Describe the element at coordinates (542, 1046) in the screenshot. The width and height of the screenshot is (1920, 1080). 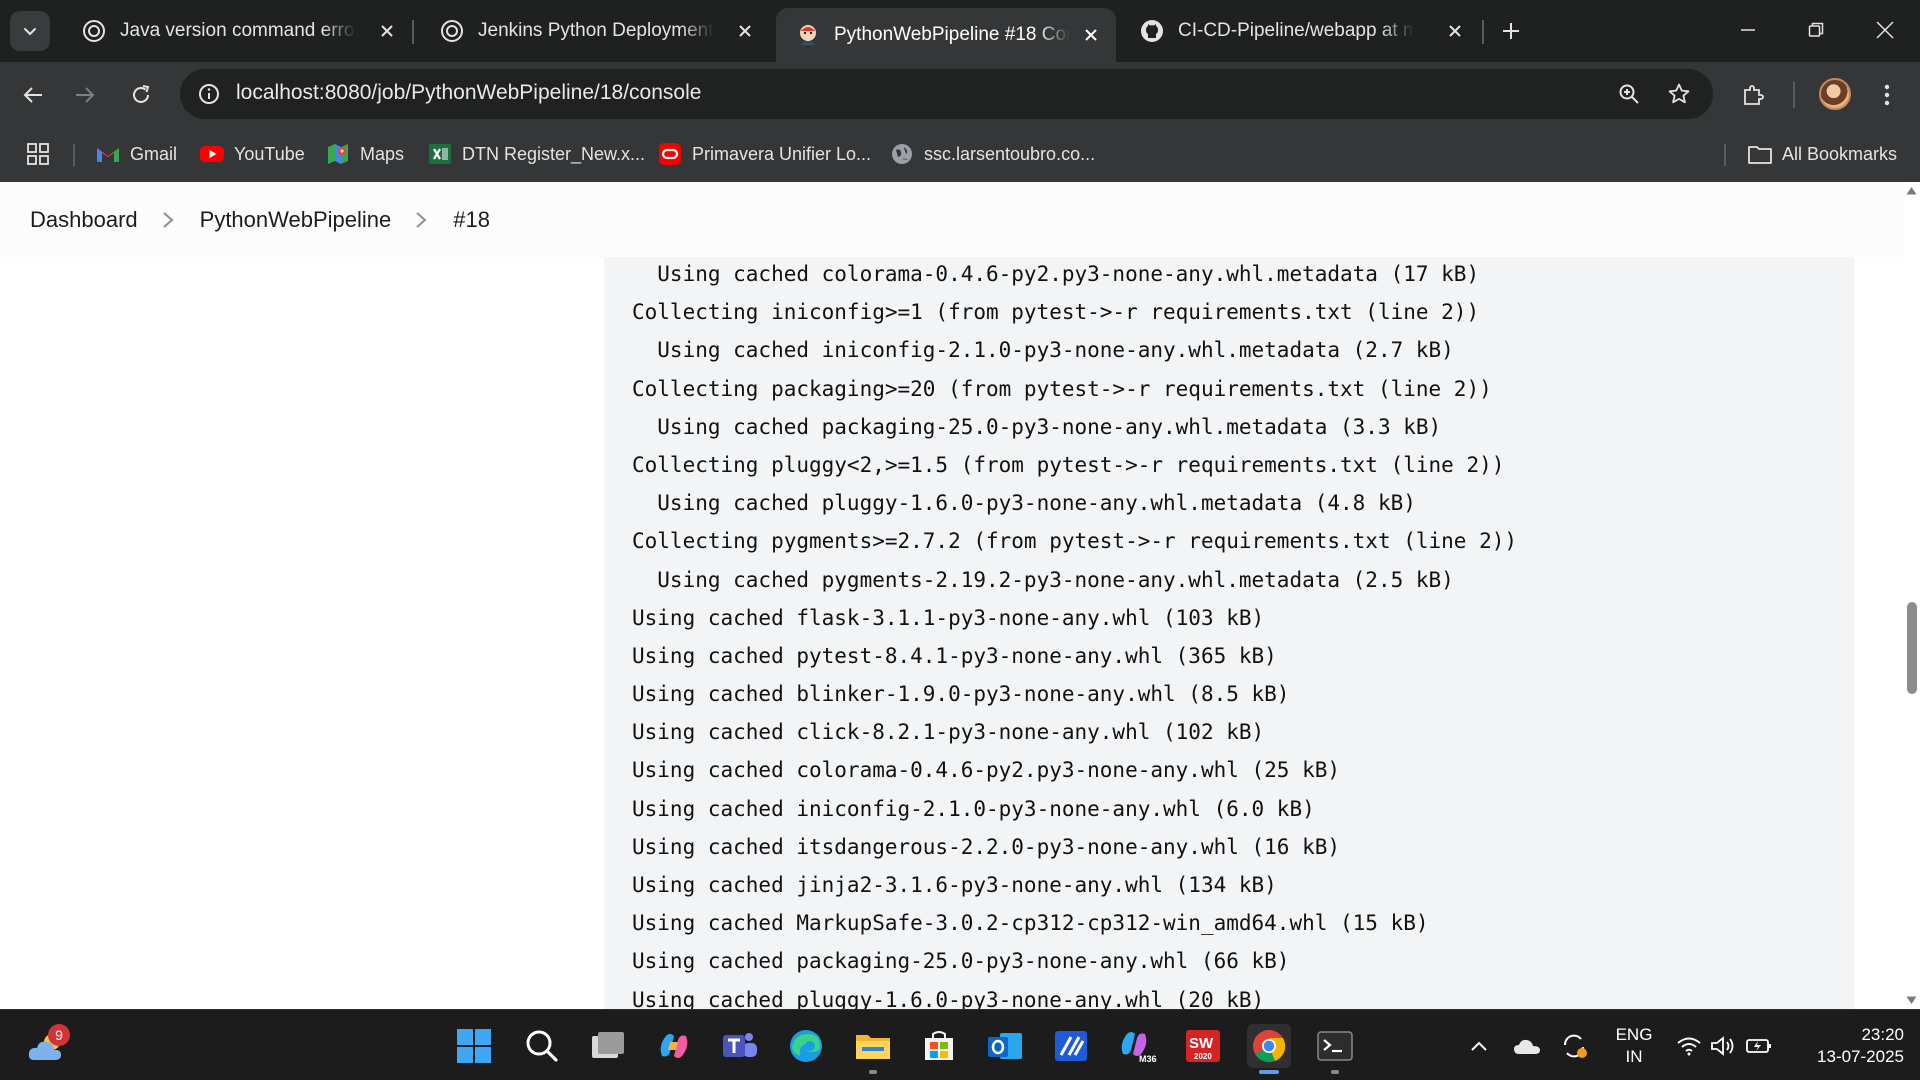
I see `taskbar-search-button` at that location.